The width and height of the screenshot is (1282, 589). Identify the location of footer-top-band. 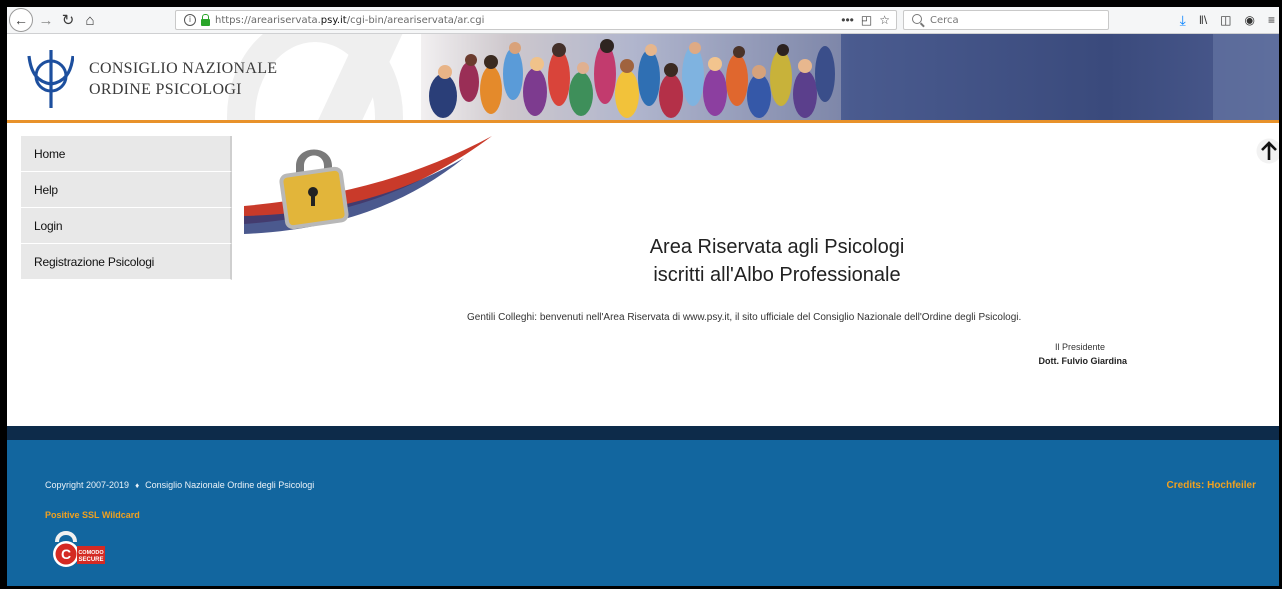
(643, 433).